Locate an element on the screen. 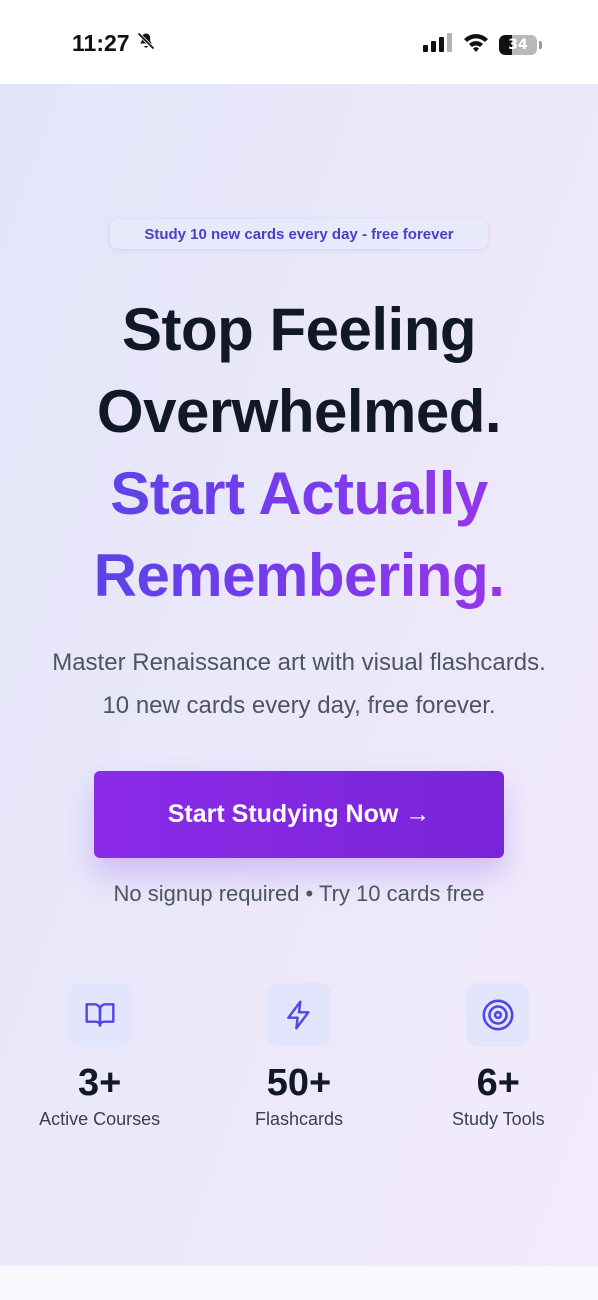  battery-body: 34 is located at coordinates (518, 44).